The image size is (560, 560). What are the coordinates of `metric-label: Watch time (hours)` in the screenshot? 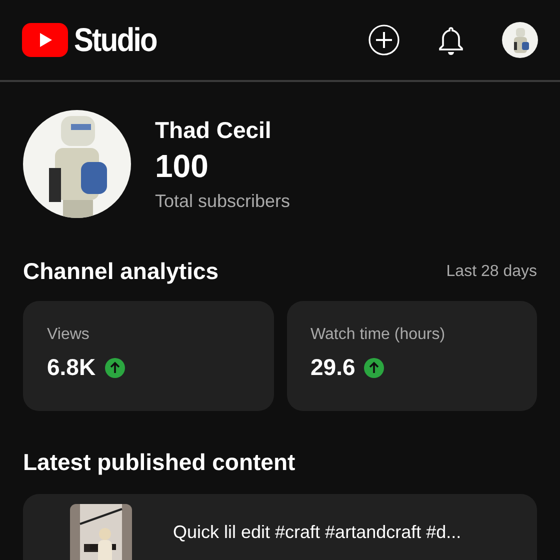 It's located at (378, 335).